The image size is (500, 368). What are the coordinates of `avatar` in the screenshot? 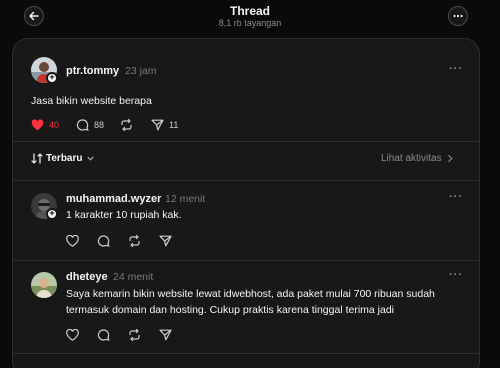 It's located at (44, 285).